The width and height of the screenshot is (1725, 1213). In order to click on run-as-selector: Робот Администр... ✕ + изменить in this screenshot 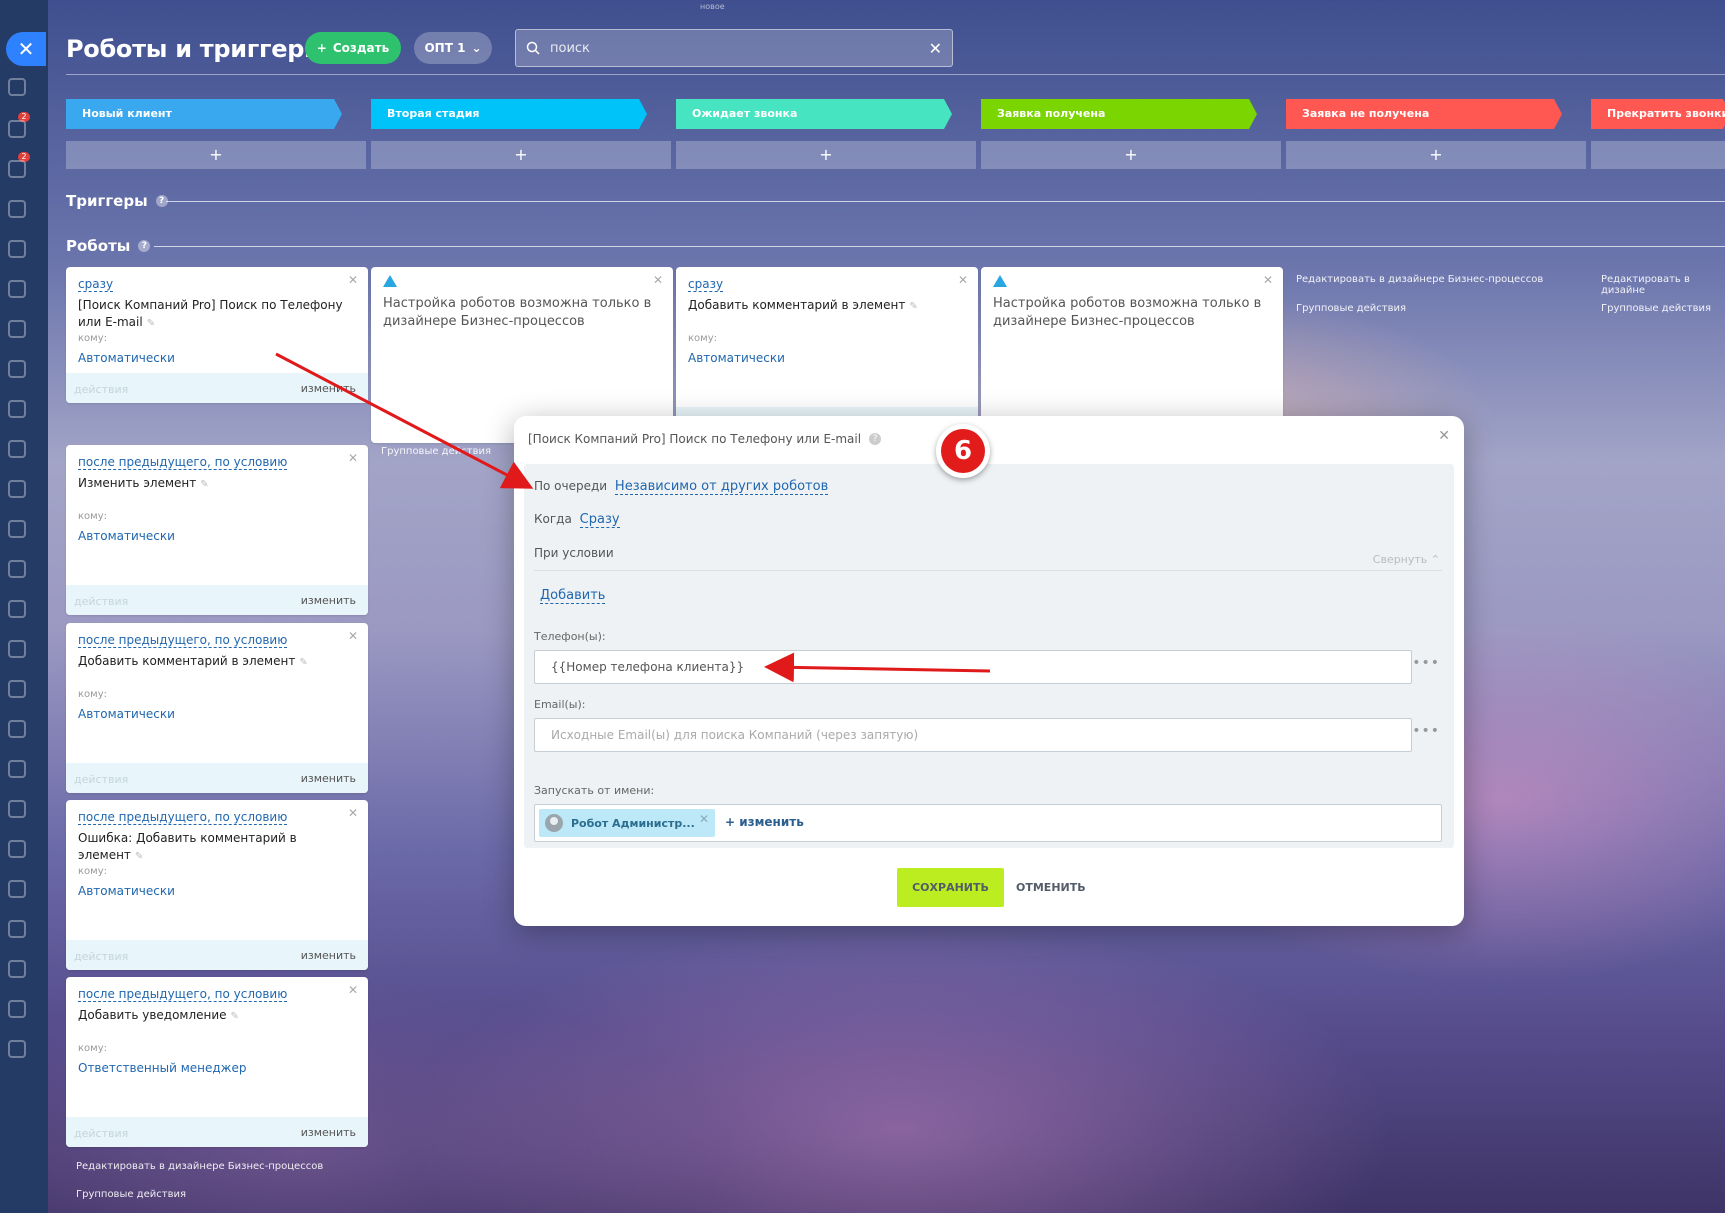, I will do `click(988, 823)`.